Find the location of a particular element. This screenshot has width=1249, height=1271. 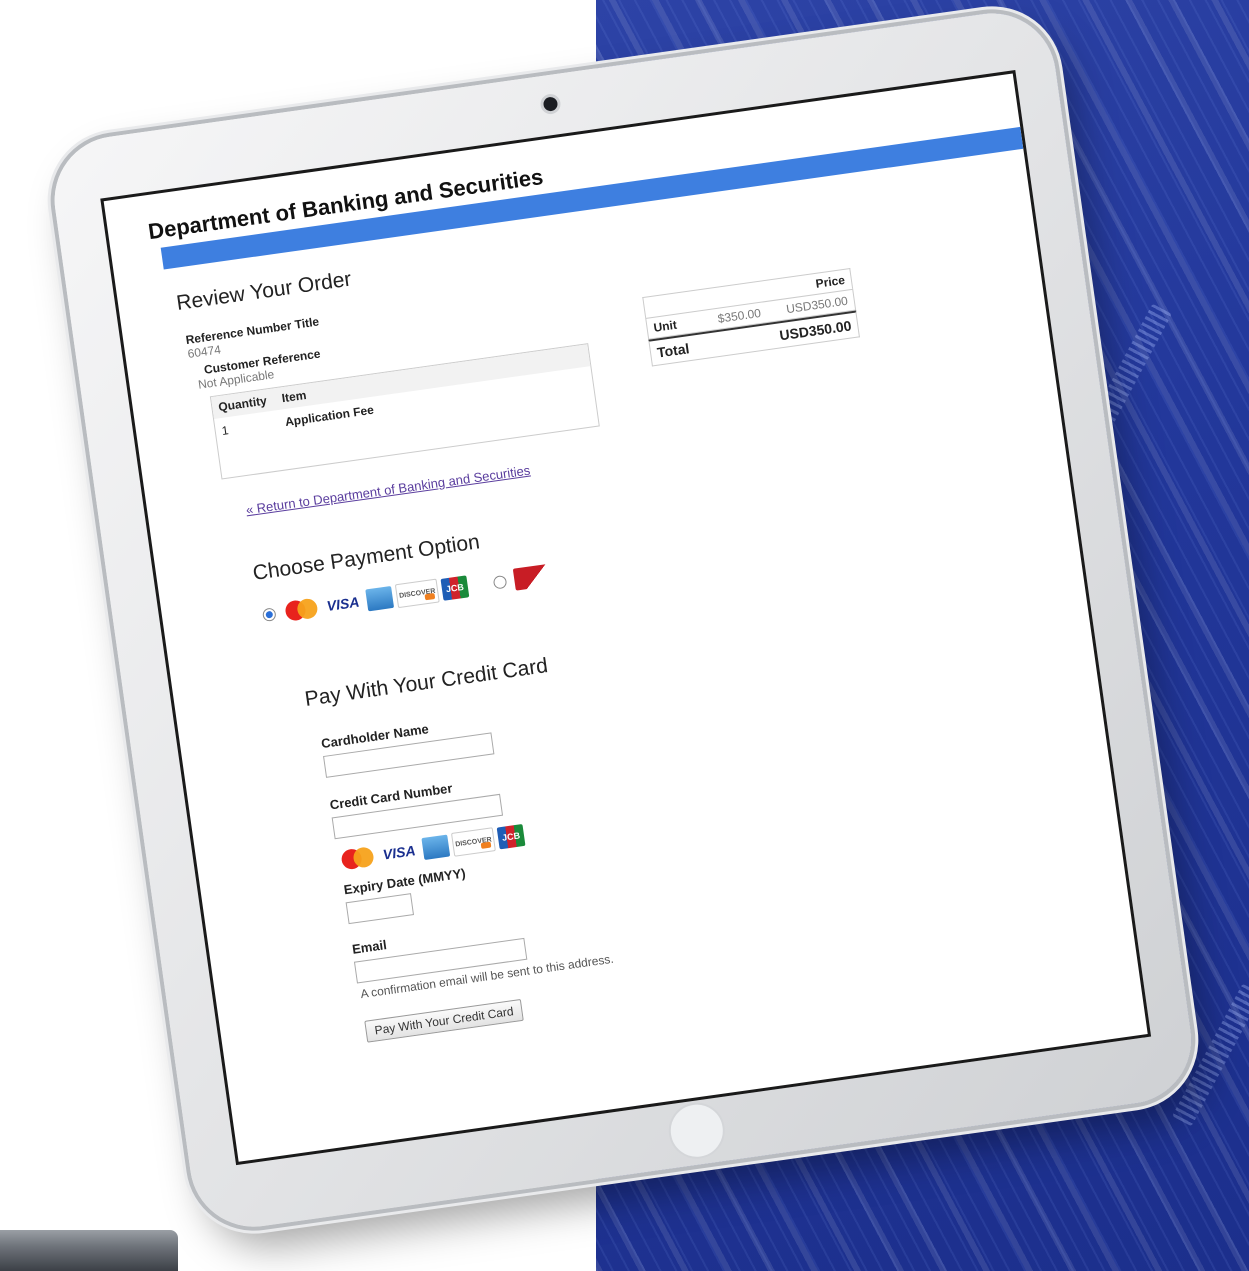

line-price: 350.00 is located at coordinates (829, 303).